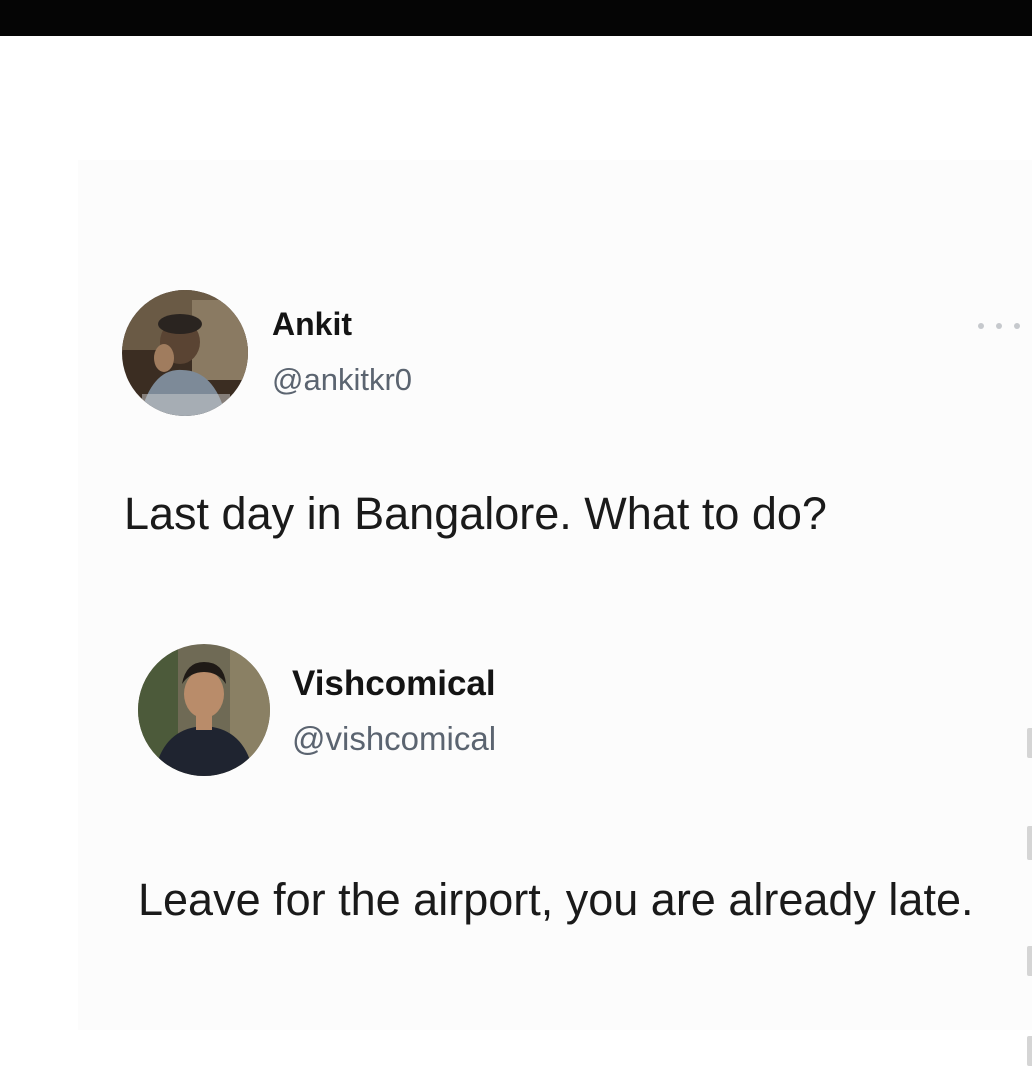 The height and width of the screenshot is (1090, 1032). What do you see at coordinates (516, 18) in the screenshot?
I see `screenshot-top-bar` at bounding box center [516, 18].